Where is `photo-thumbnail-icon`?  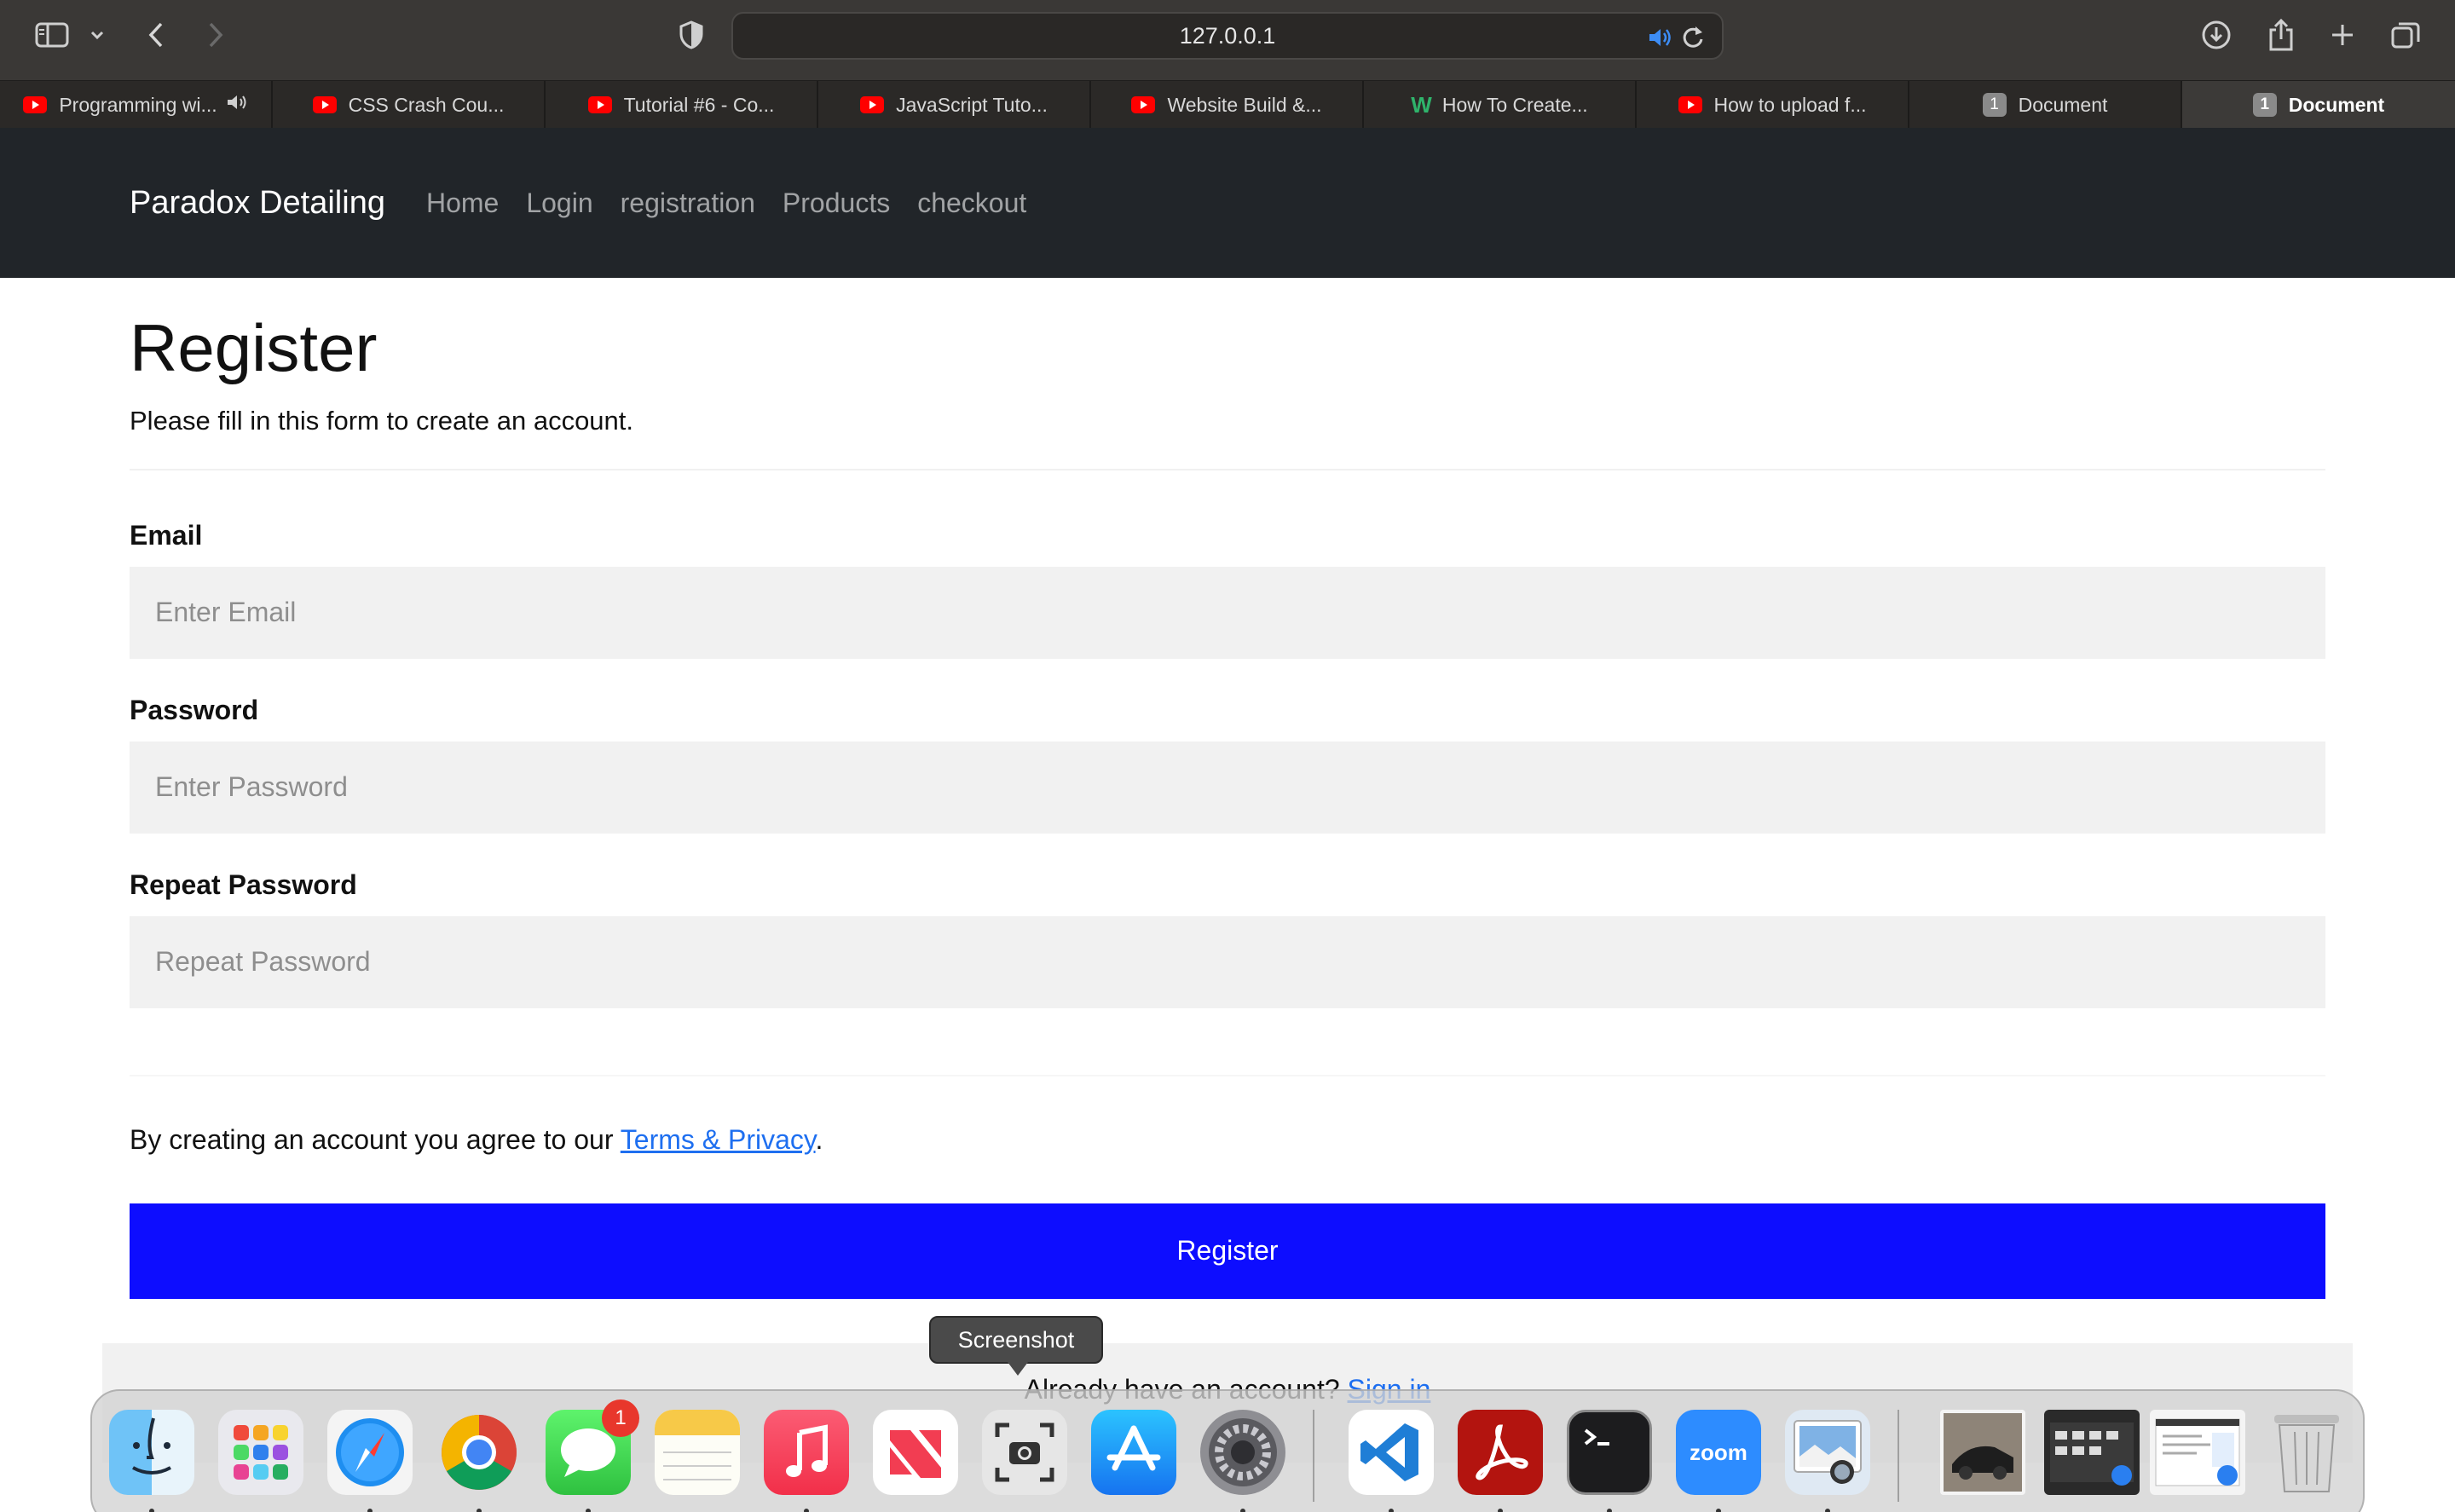
photo-thumbnail-icon is located at coordinates (1983, 1452).